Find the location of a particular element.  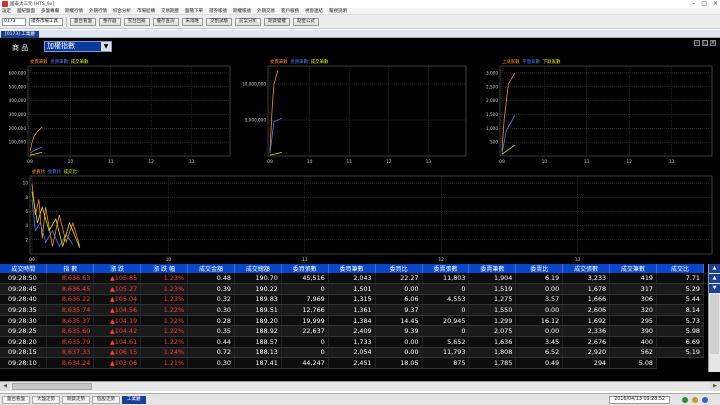

y-tick-label: 10 is located at coordinates (26, 183).